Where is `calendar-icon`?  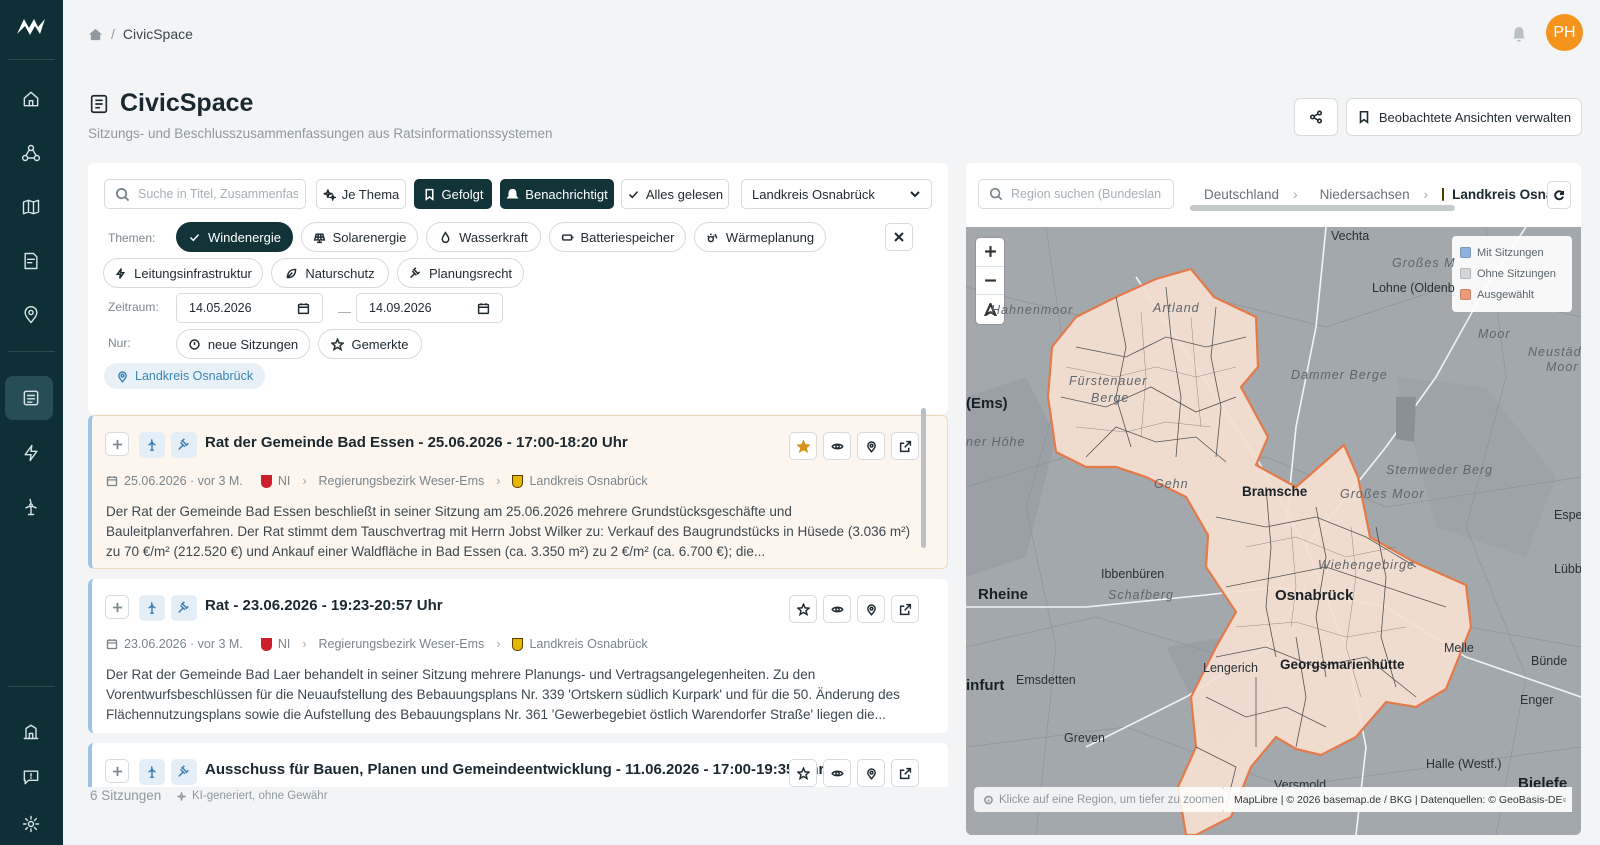
calendar-icon is located at coordinates (112, 481).